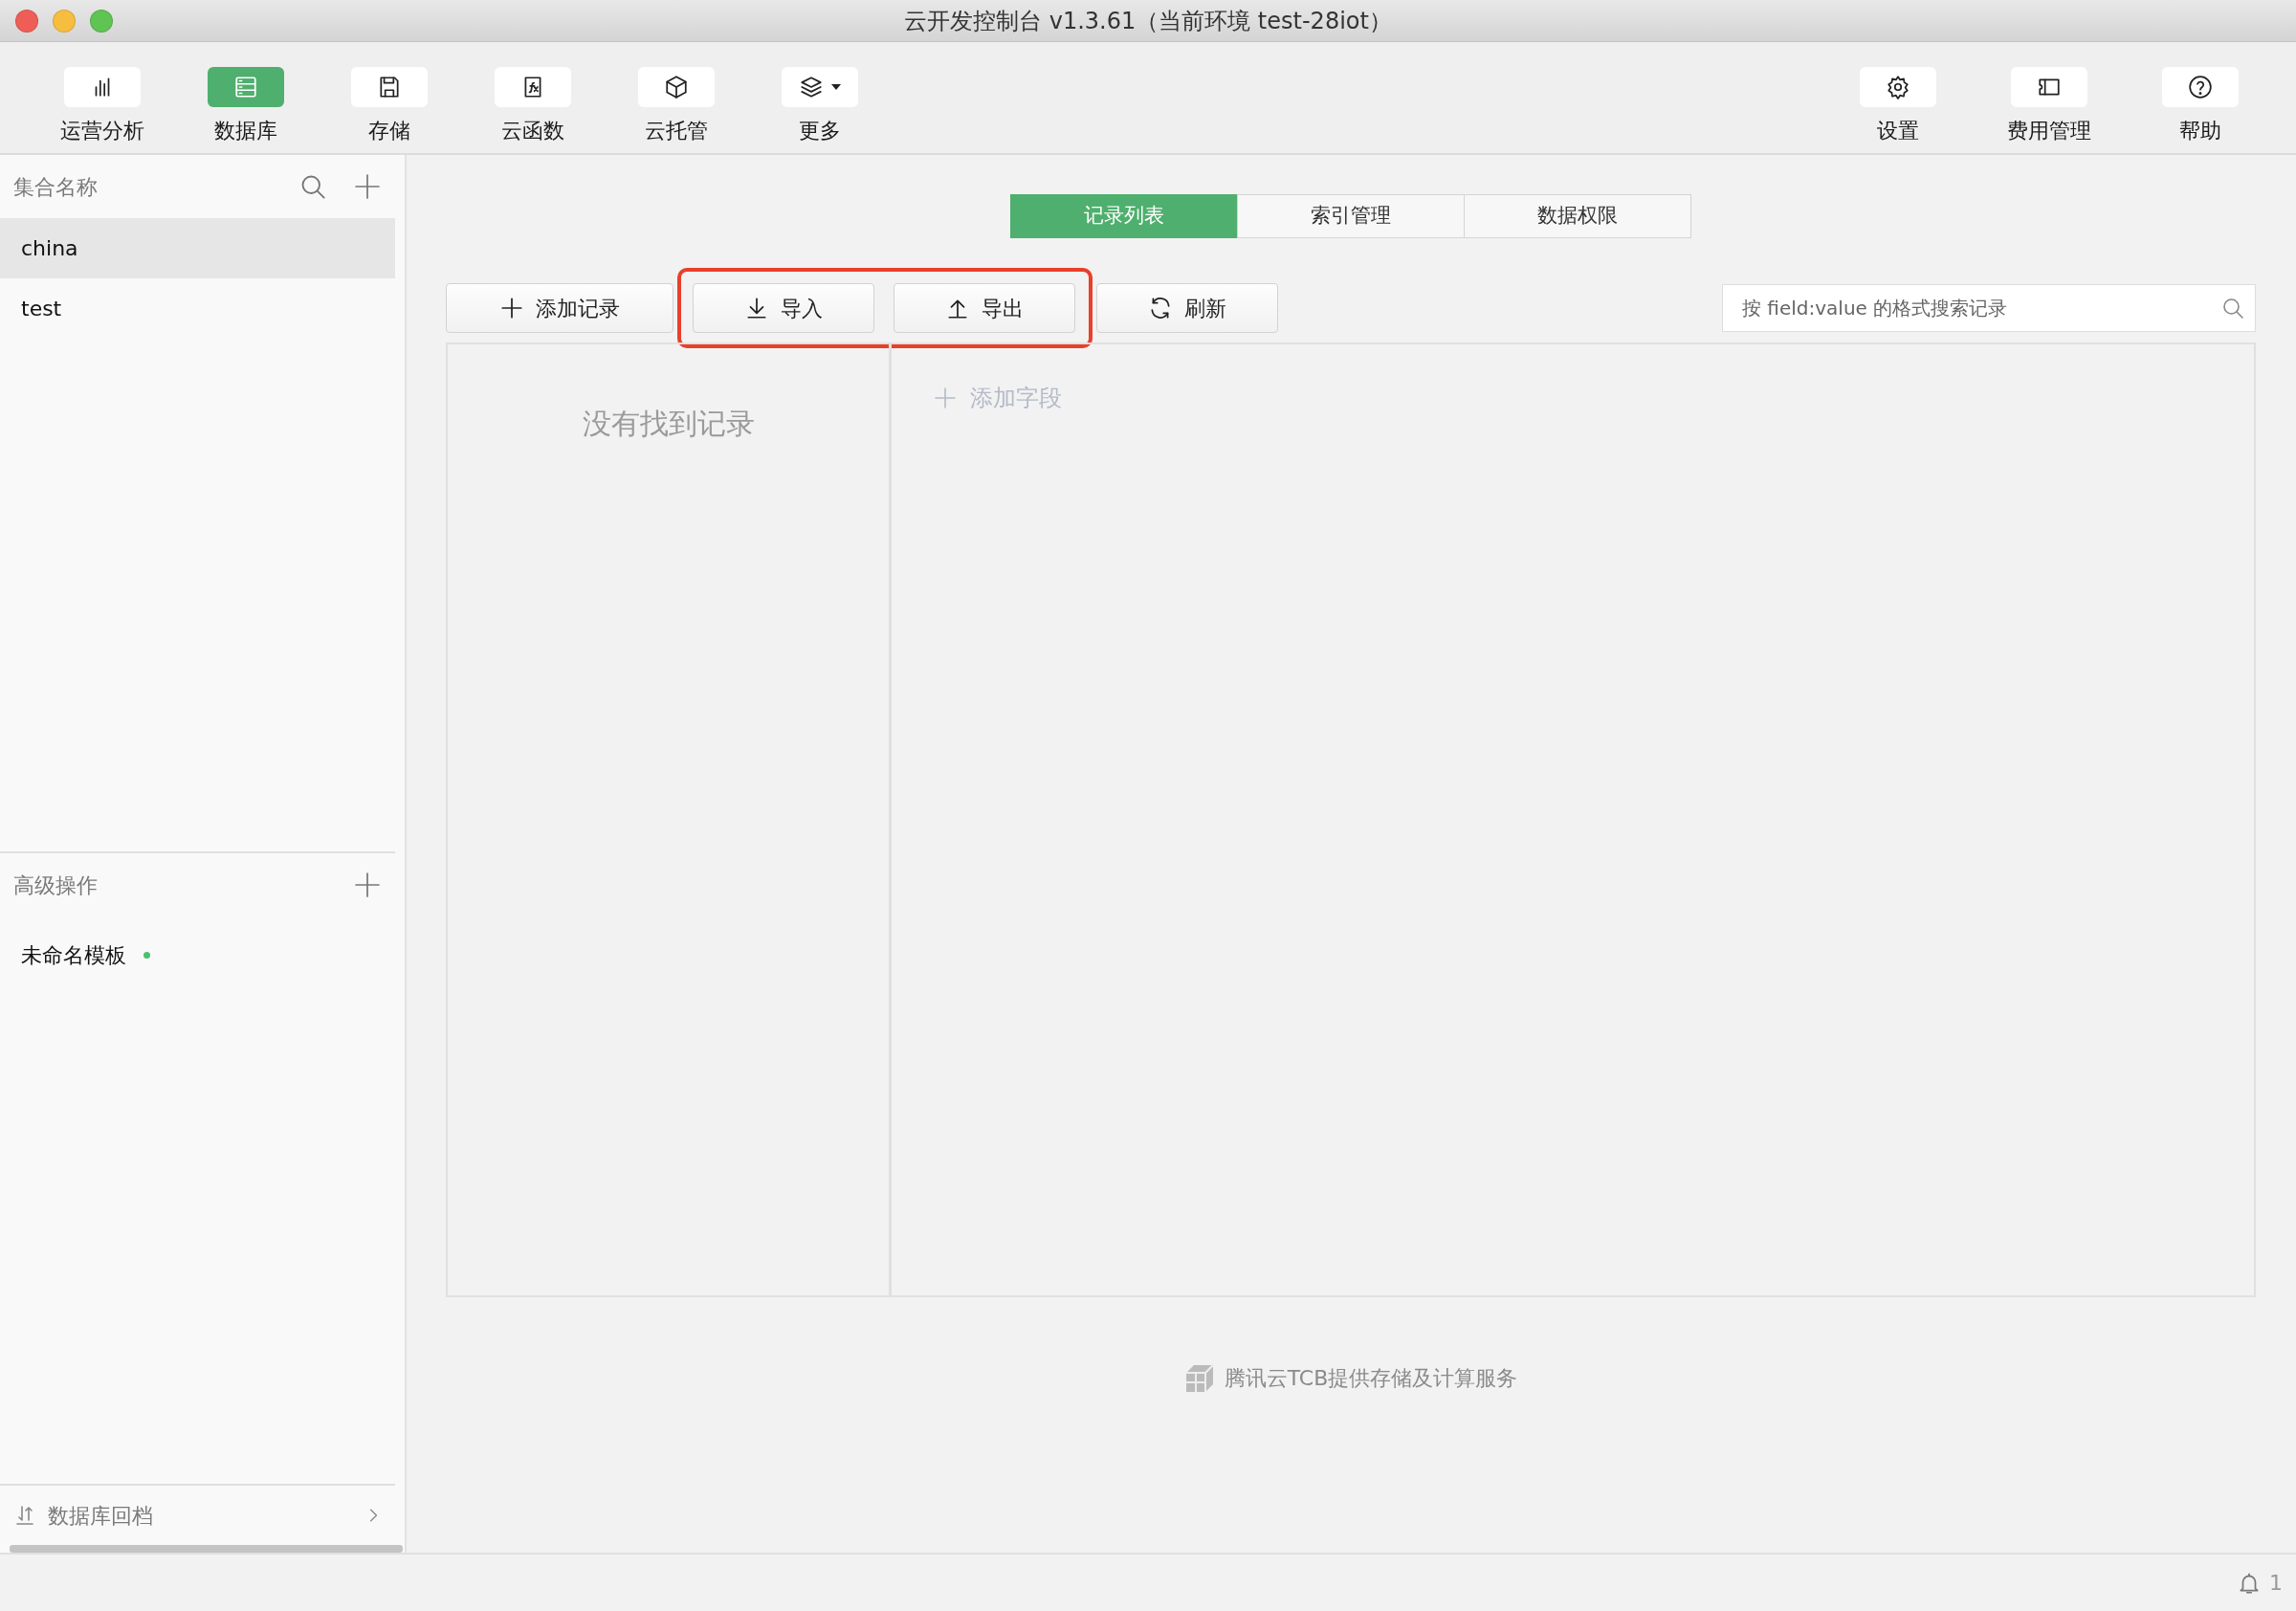  What do you see at coordinates (2200, 130) in the screenshot?
I see `toolbar-label: 帮助` at bounding box center [2200, 130].